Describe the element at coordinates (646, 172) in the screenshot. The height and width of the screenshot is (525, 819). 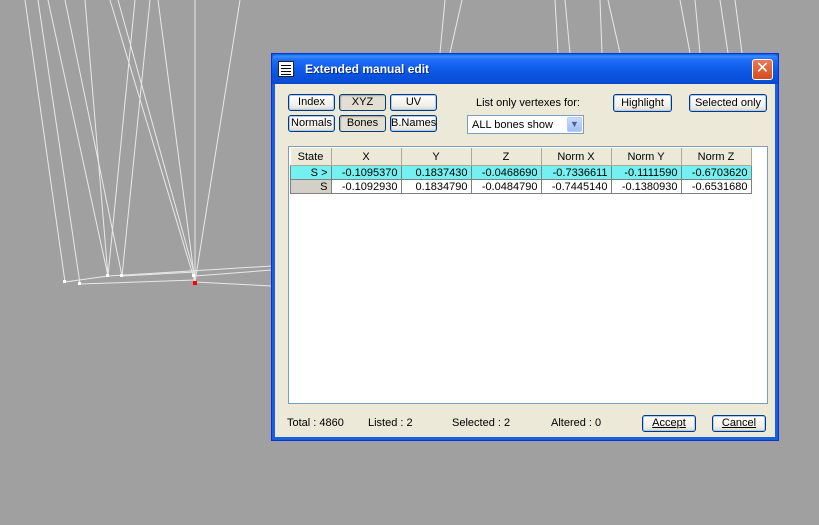
I see `cell-norm-y: -0.1111590` at that location.